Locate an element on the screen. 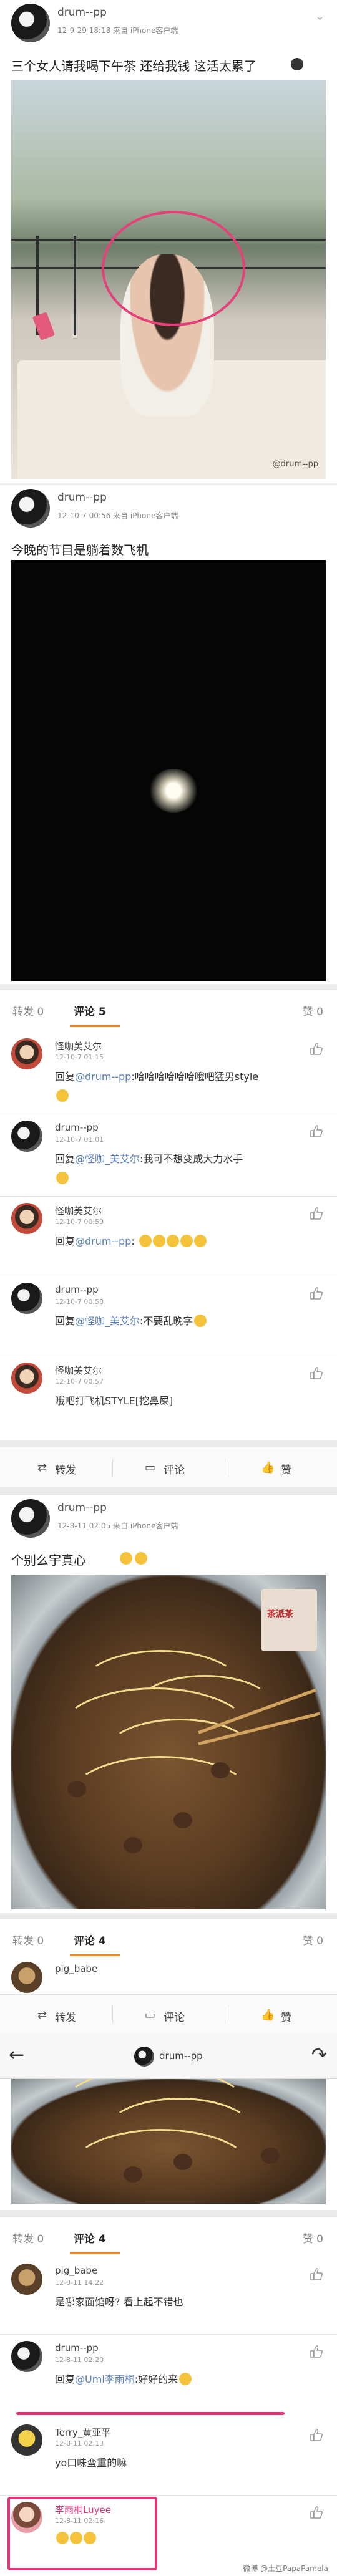 This screenshot has width=337, height=2576. back-arrow-icon: ← is located at coordinates (16, 2055).